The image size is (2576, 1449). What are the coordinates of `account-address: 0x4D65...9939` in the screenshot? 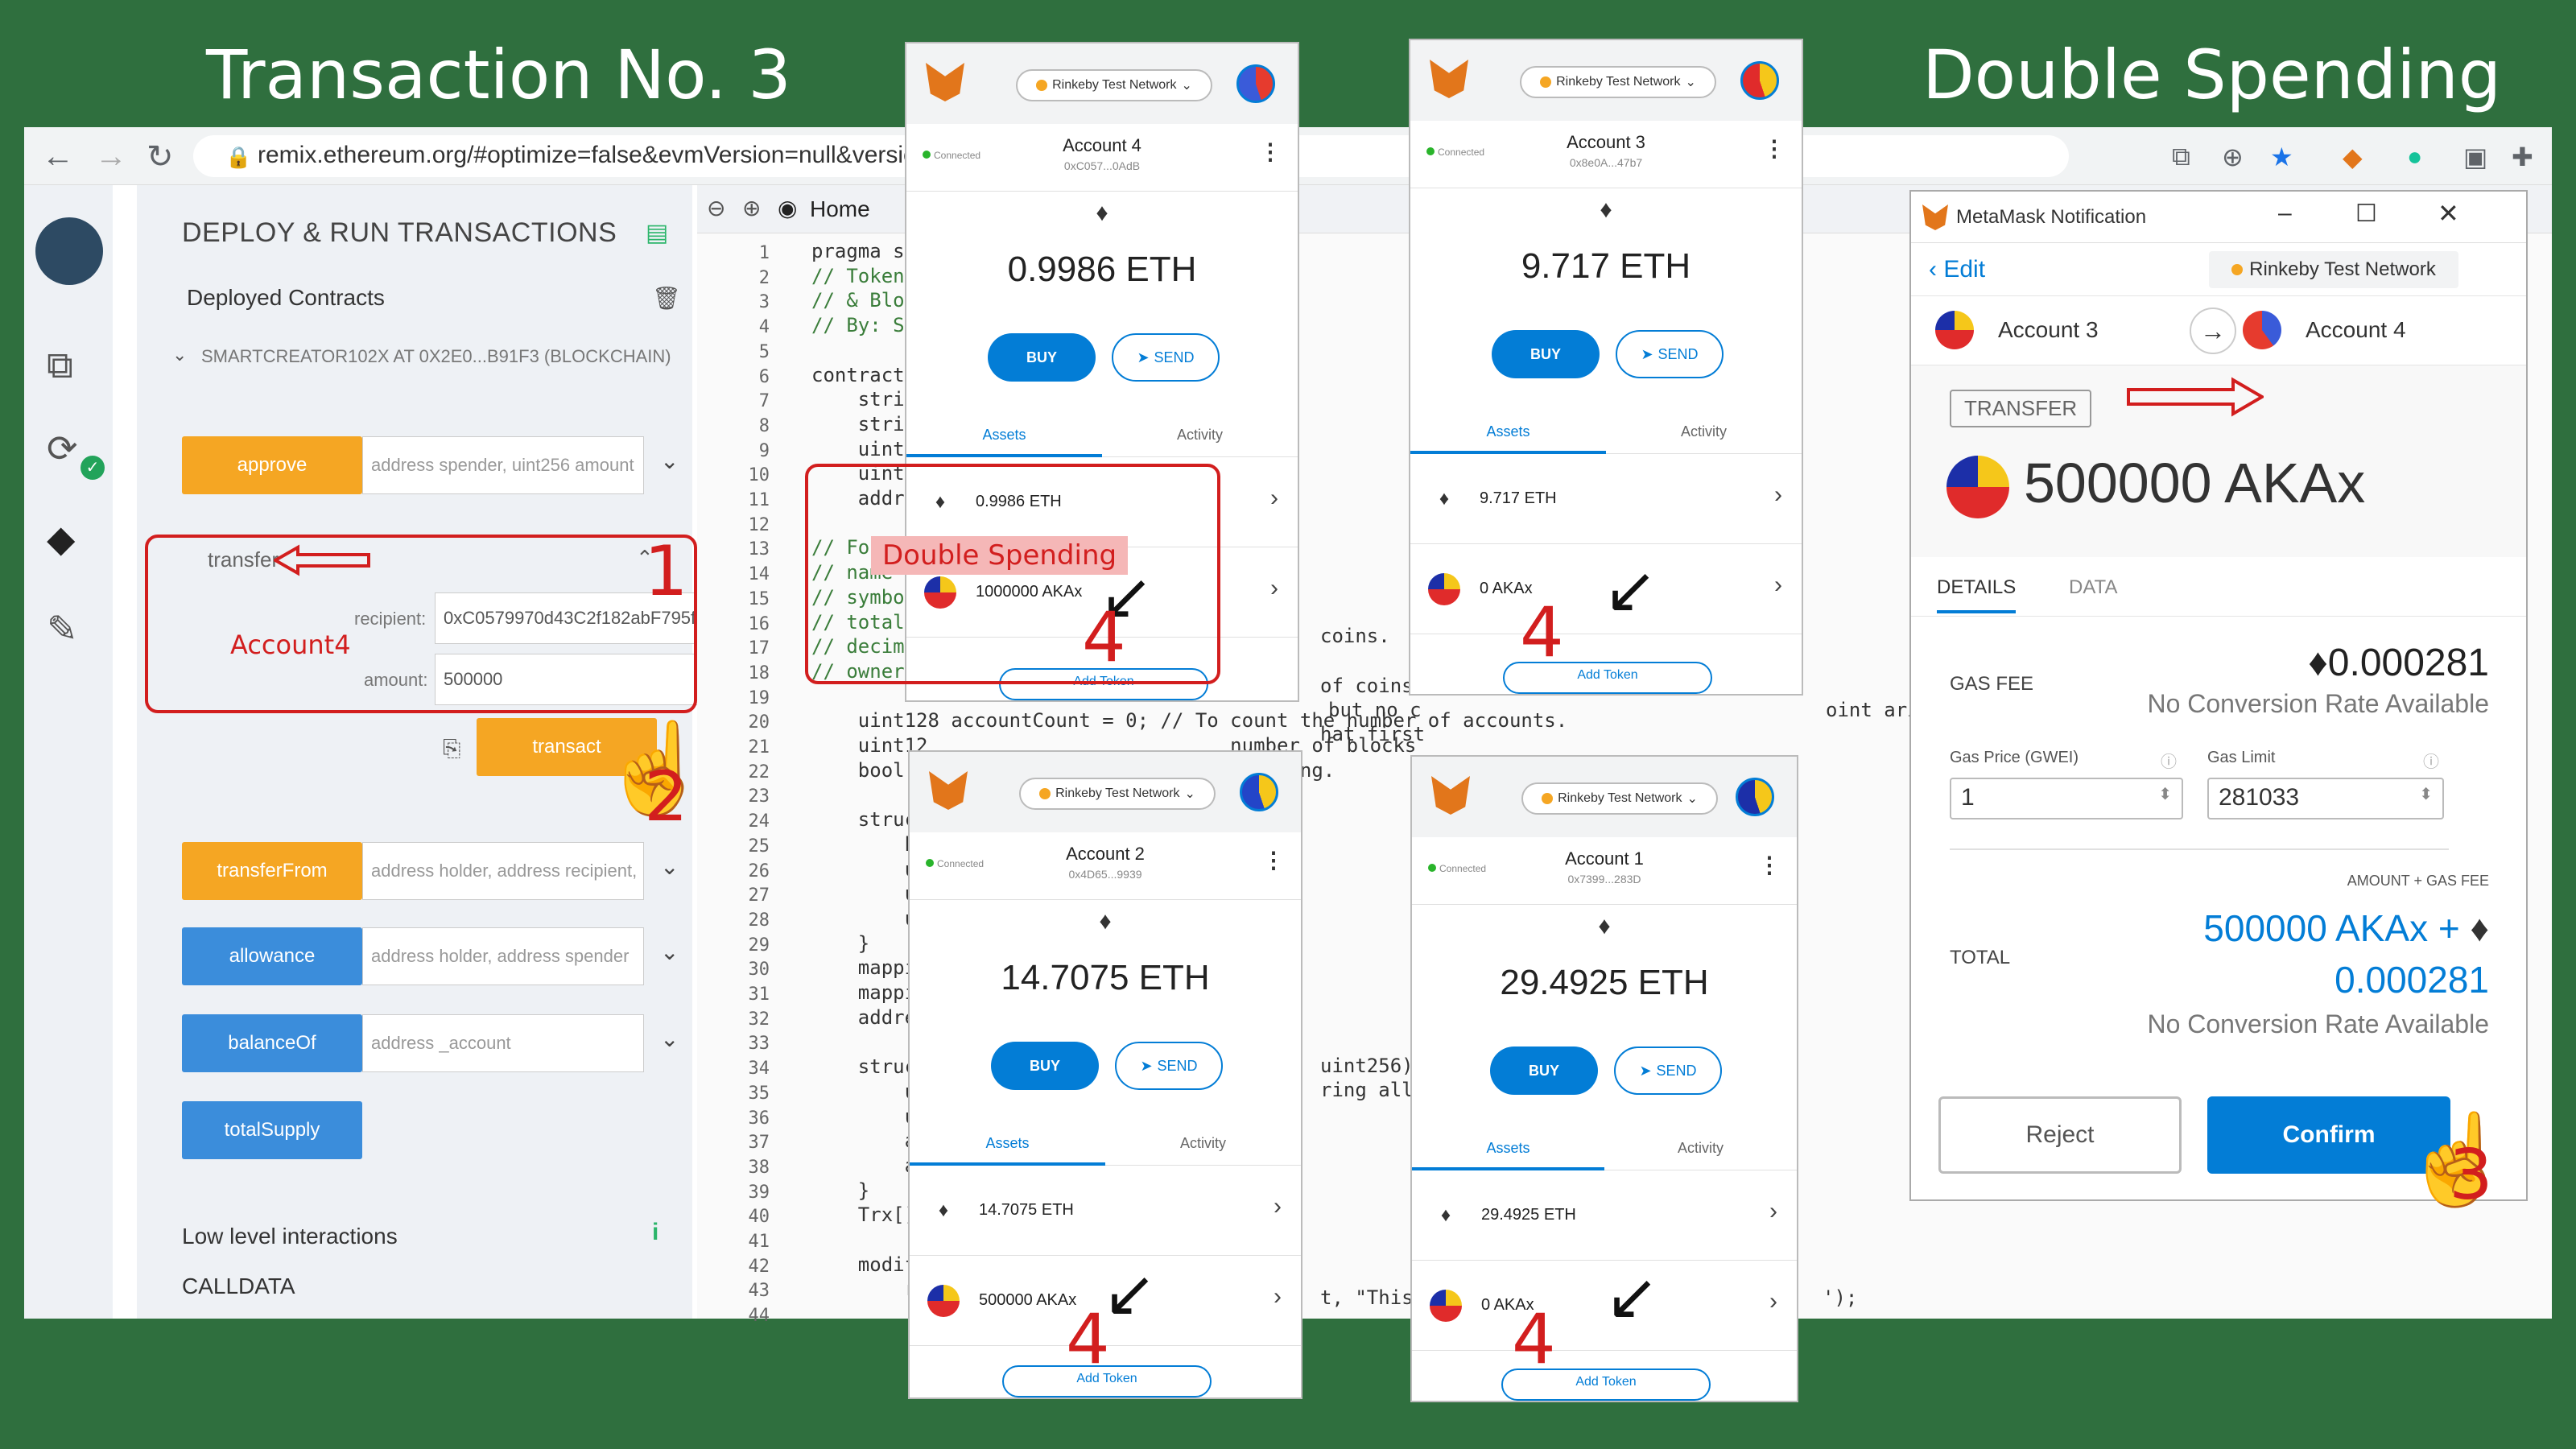 It's located at (1105, 874).